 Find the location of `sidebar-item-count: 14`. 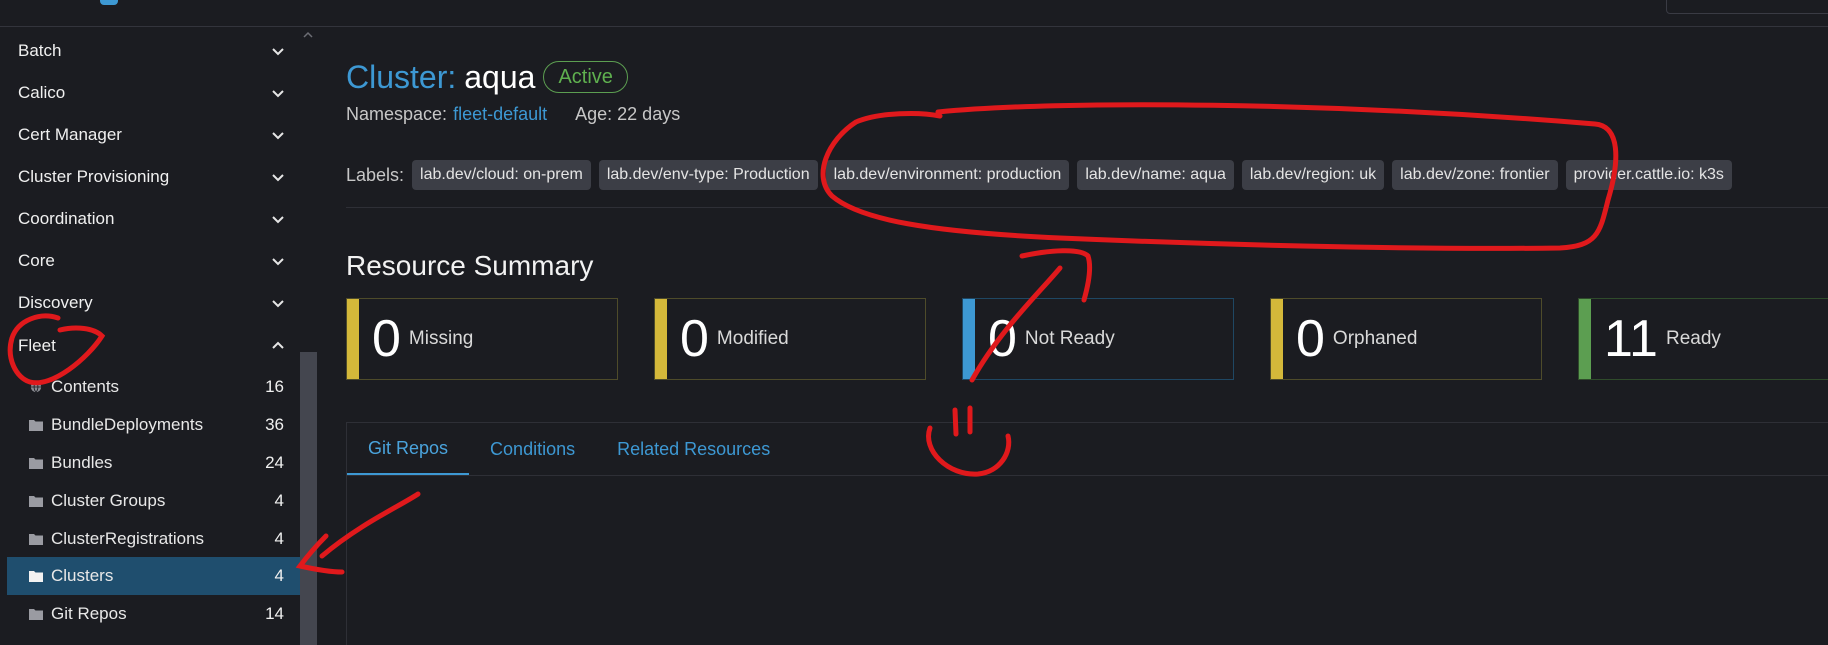

sidebar-item-count: 14 is located at coordinates (274, 613).